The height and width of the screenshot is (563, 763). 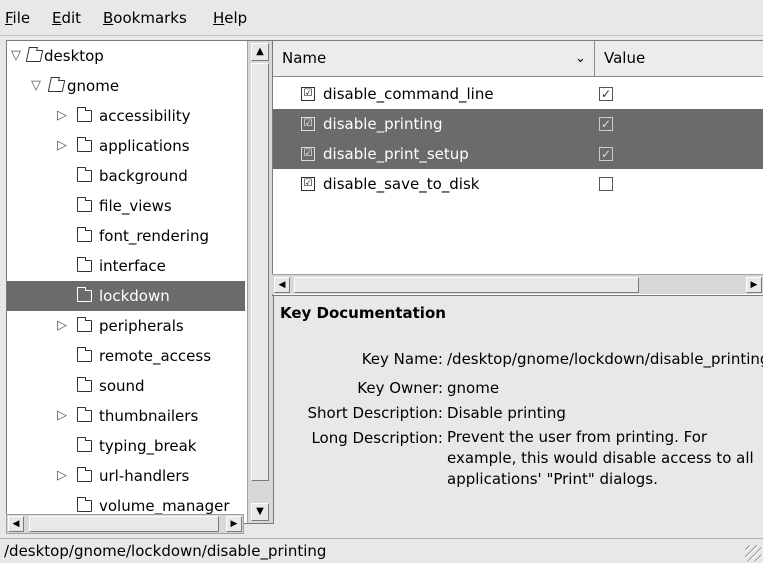 I want to click on tree-item-label: desktop, so click(x=74, y=56).